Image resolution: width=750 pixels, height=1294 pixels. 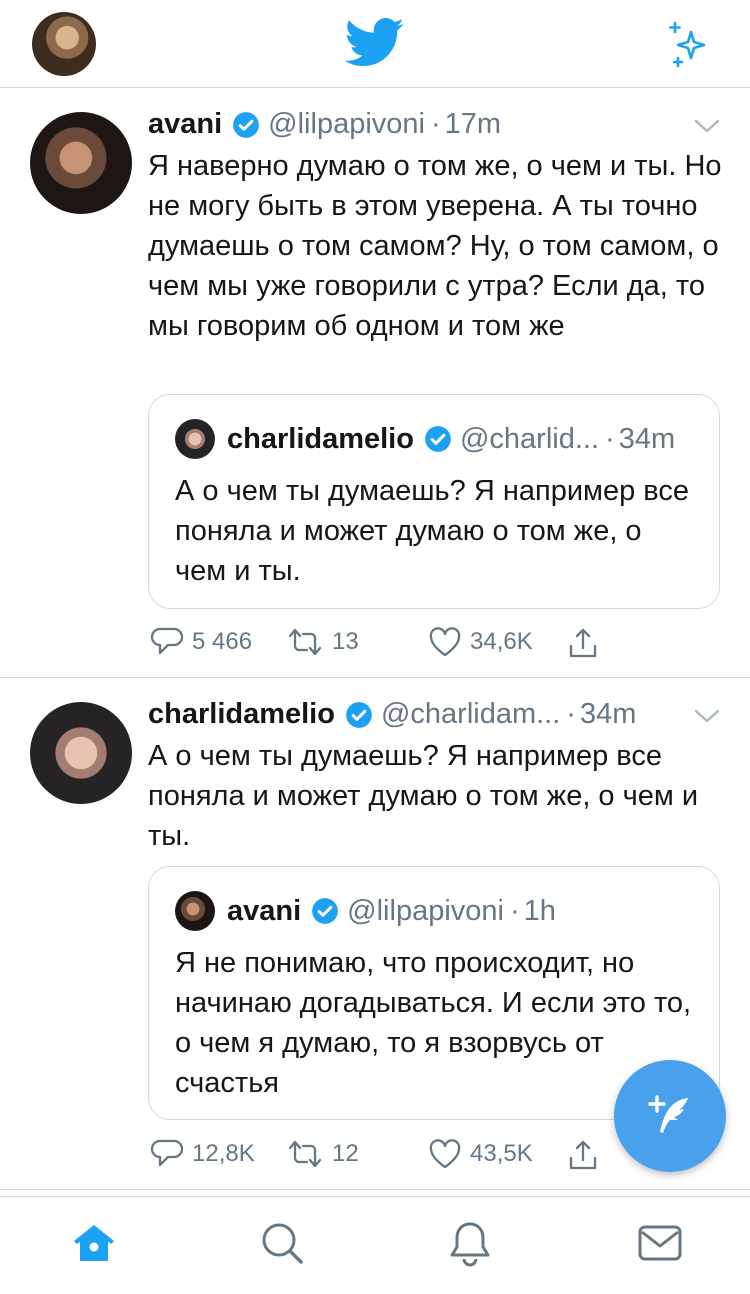 I want to click on top-bar, so click(x=375, y=44).